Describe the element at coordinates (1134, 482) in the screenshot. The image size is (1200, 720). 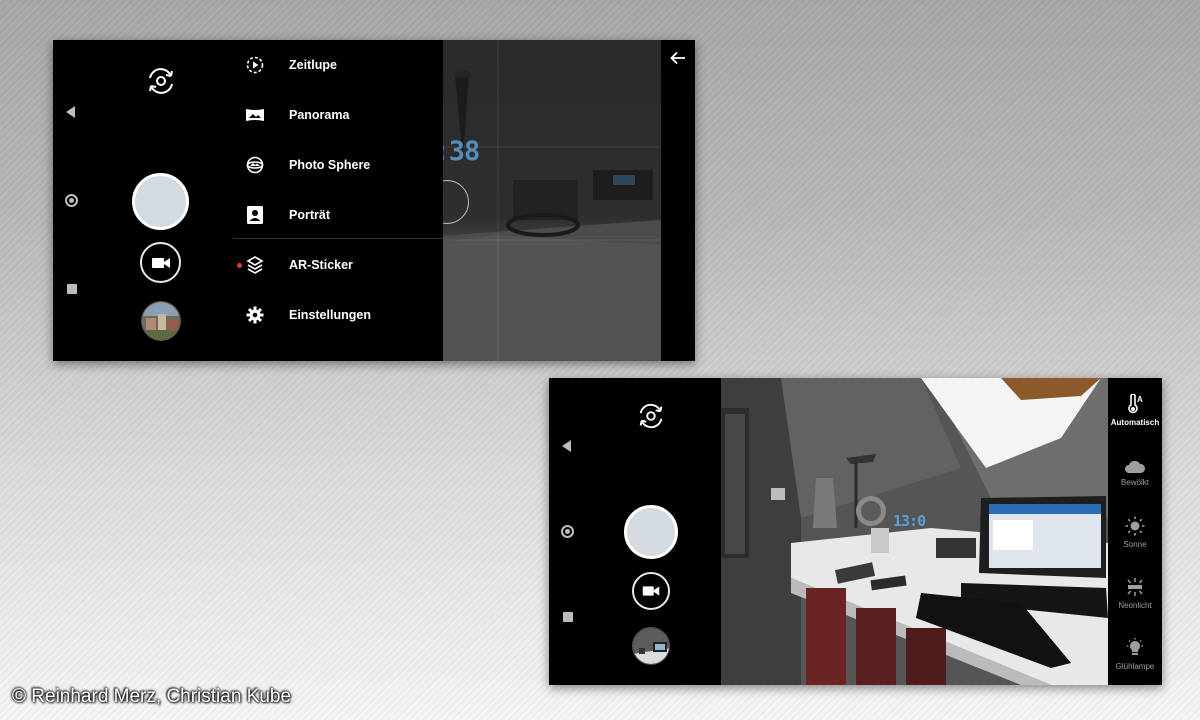
I see `wb-label: Bewölkt` at that location.